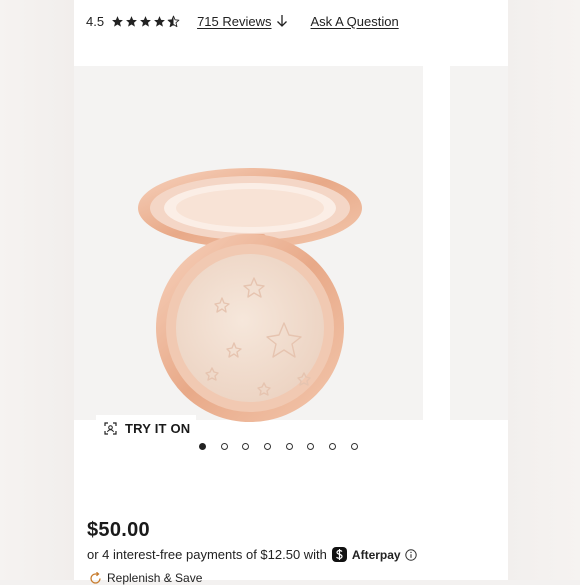 Image resolution: width=580 pixels, height=585 pixels. I want to click on product-price: $50.00, so click(118, 530).